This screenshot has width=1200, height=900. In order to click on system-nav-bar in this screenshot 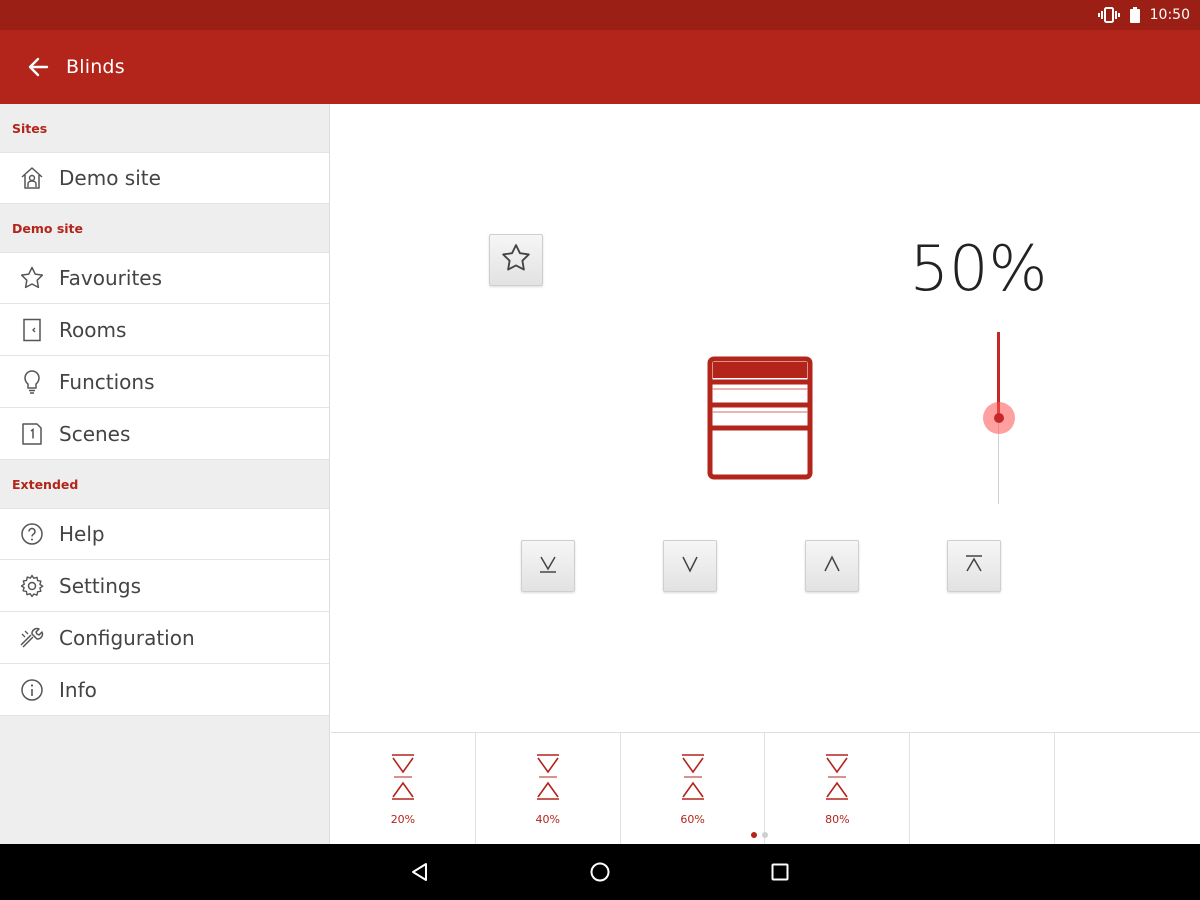, I will do `click(600, 872)`.